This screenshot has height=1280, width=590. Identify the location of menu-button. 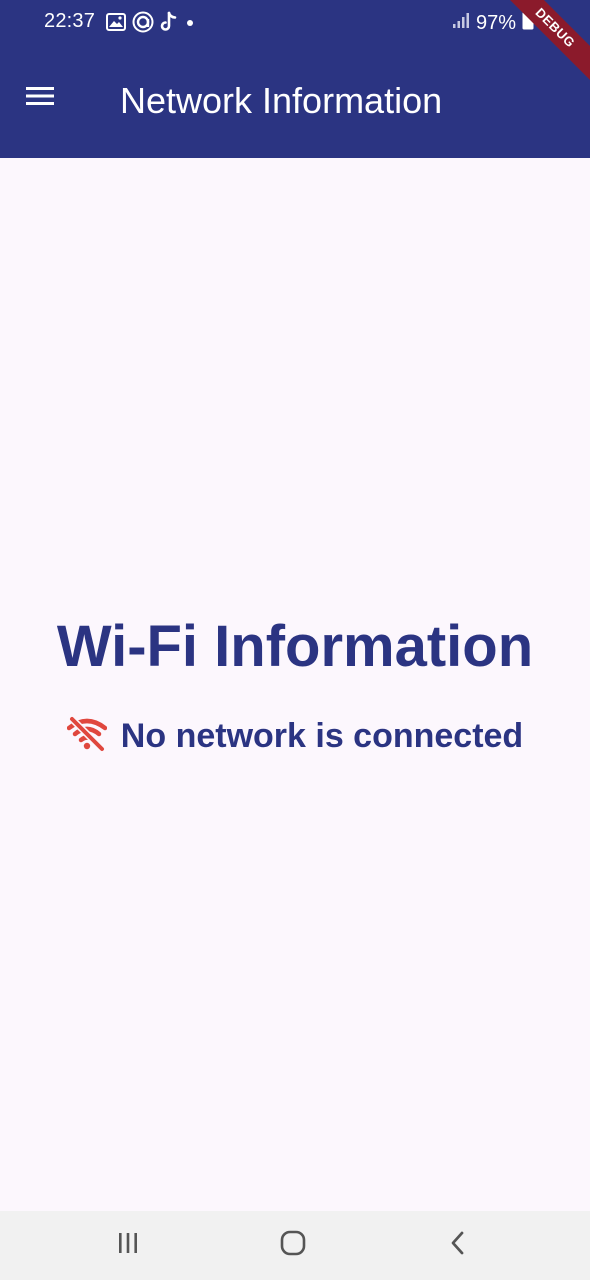
(40, 98).